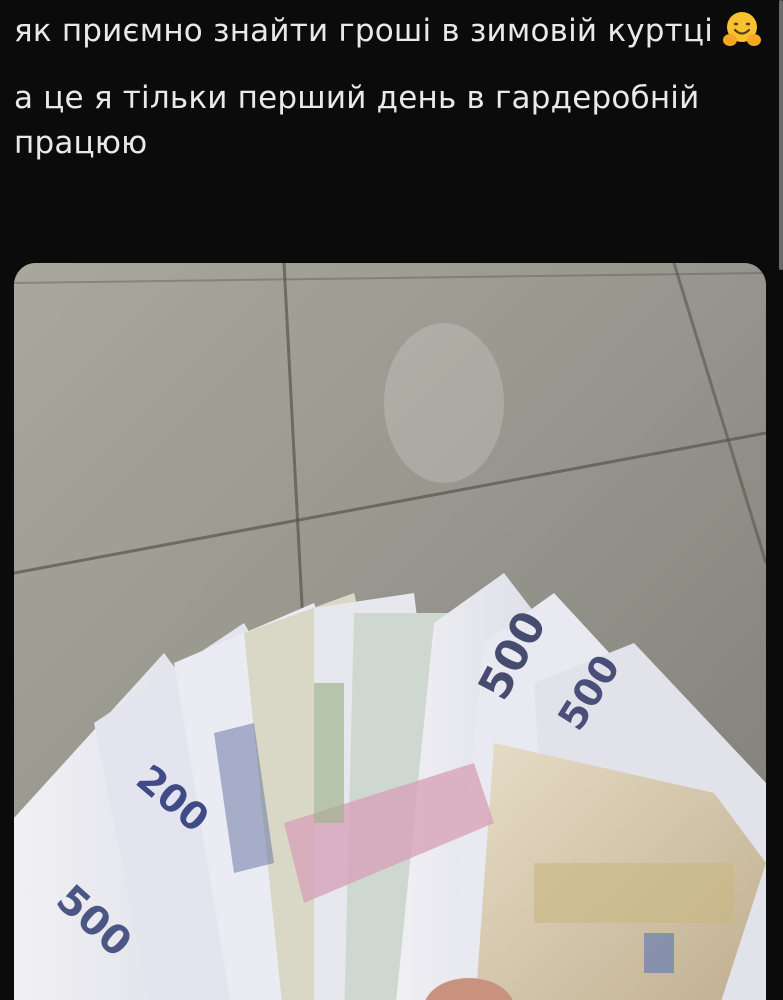 This screenshot has height=1000, width=783. I want to click on hugging-face-emoji-icon, so click(742, 29).